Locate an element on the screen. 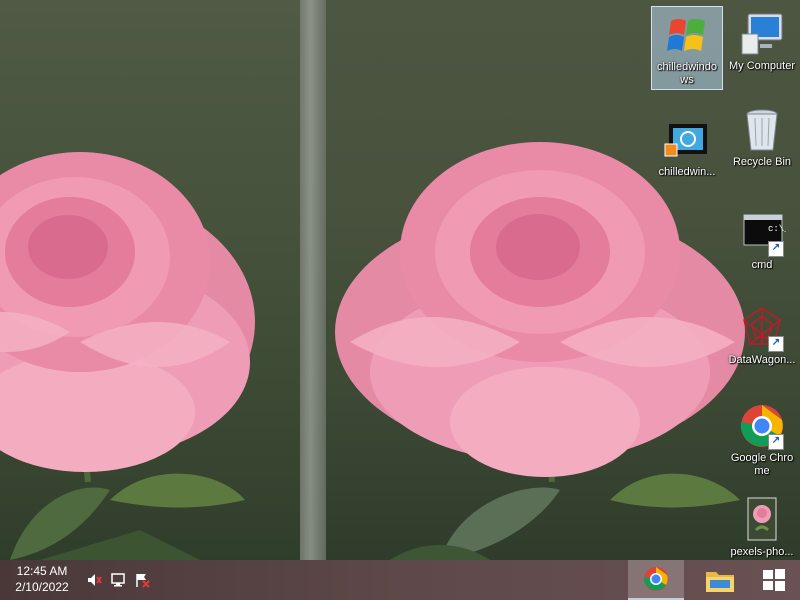 The height and width of the screenshot is (600, 800). desktop-icon-cmd: c:\_ ↗ cmd is located at coordinates (762, 247).